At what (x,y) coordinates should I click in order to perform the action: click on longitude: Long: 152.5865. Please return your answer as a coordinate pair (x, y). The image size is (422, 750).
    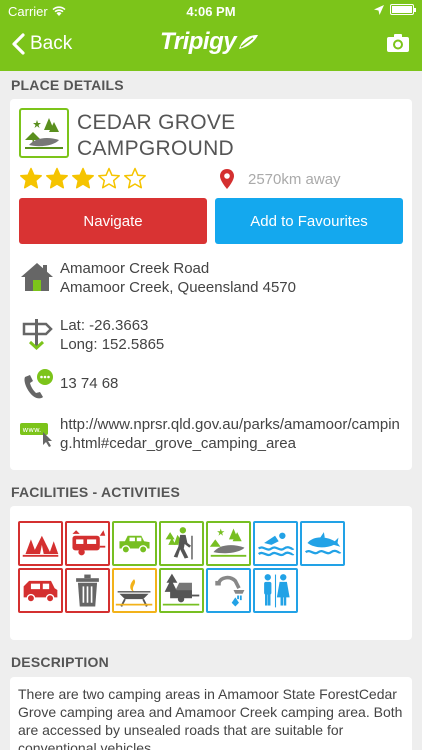
    Looking at the image, I should click on (112, 344).